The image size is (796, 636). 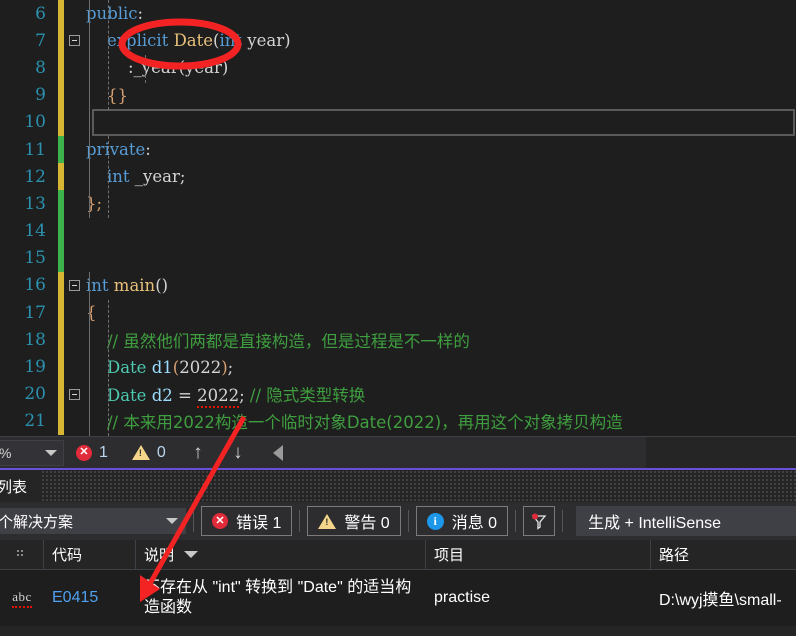 What do you see at coordinates (440, 367) in the screenshot?
I see `code-text: Date d1(2022);` at bounding box center [440, 367].